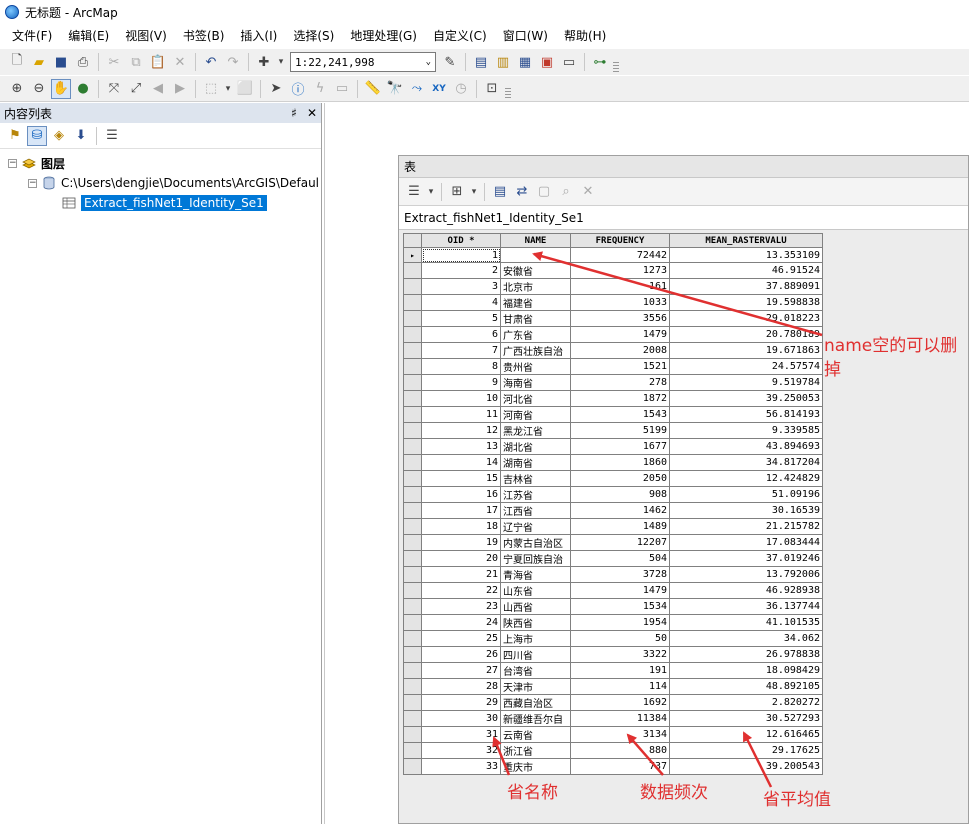 The height and width of the screenshot is (824, 969). Describe the element at coordinates (461, 318) in the screenshot. I see `cell-oid: 5` at that location.